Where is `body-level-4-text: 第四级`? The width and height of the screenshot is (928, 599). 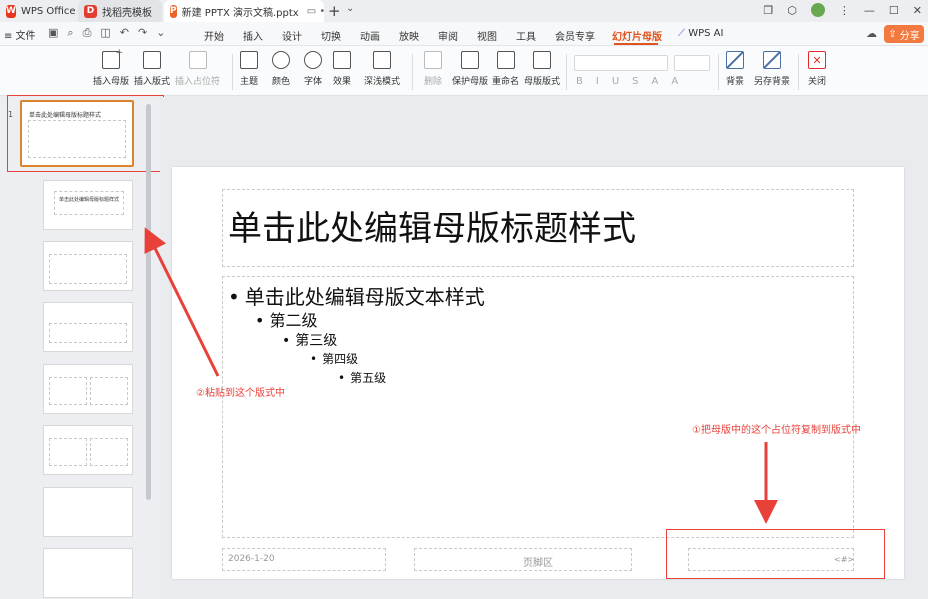 body-level-4-text: 第四级 is located at coordinates (340, 359).